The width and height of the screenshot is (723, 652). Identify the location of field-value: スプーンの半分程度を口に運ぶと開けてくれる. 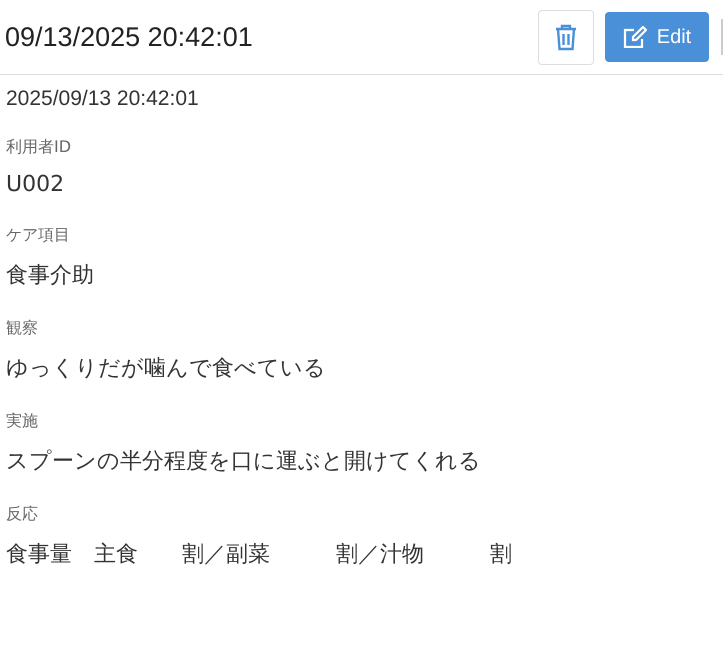
(244, 462).